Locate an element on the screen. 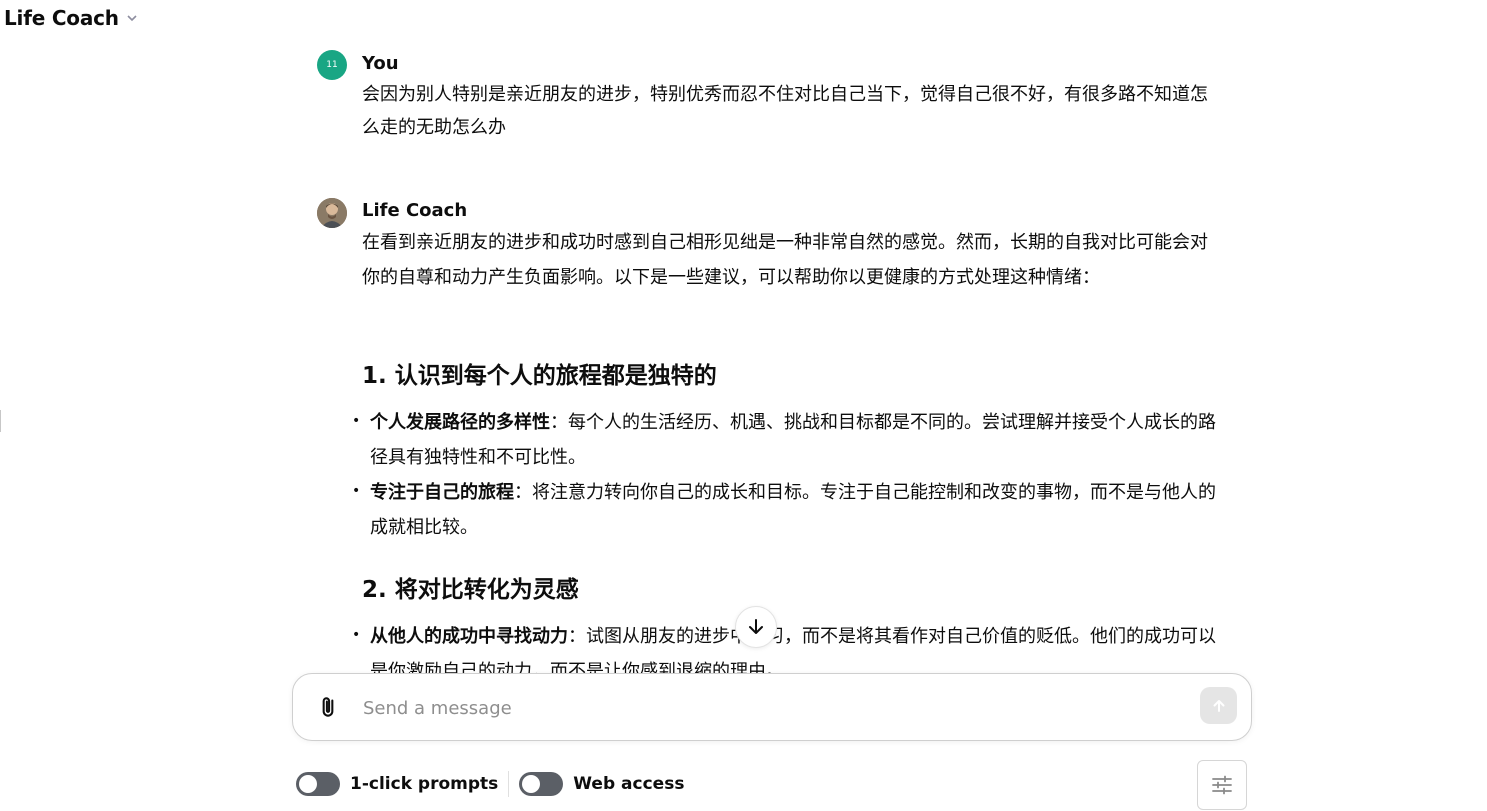  sliders-icon is located at coordinates (1222, 785).